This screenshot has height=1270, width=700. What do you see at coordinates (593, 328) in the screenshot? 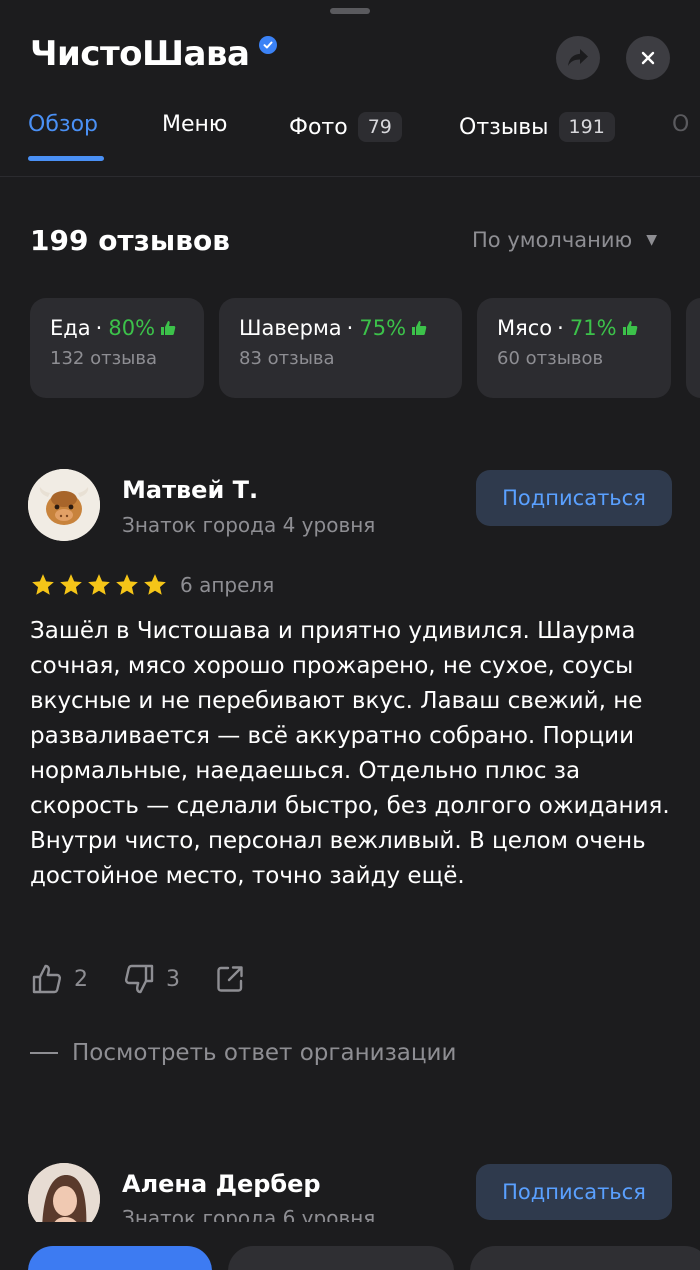
I see `aspect-percent: 71%` at bounding box center [593, 328].